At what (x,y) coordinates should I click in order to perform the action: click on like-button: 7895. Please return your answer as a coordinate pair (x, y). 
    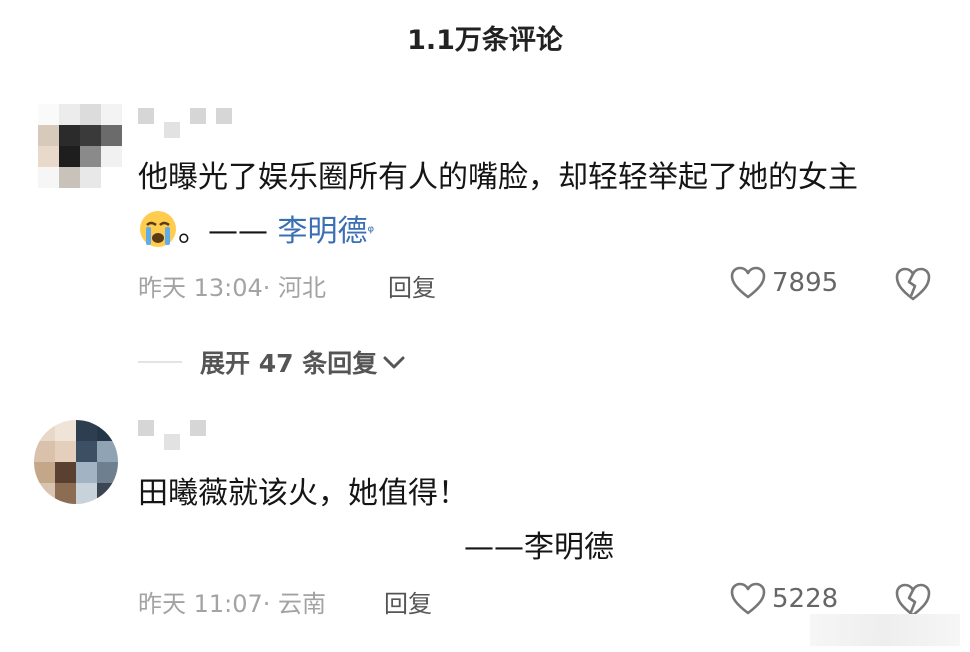
    Looking at the image, I should click on (784, 283).